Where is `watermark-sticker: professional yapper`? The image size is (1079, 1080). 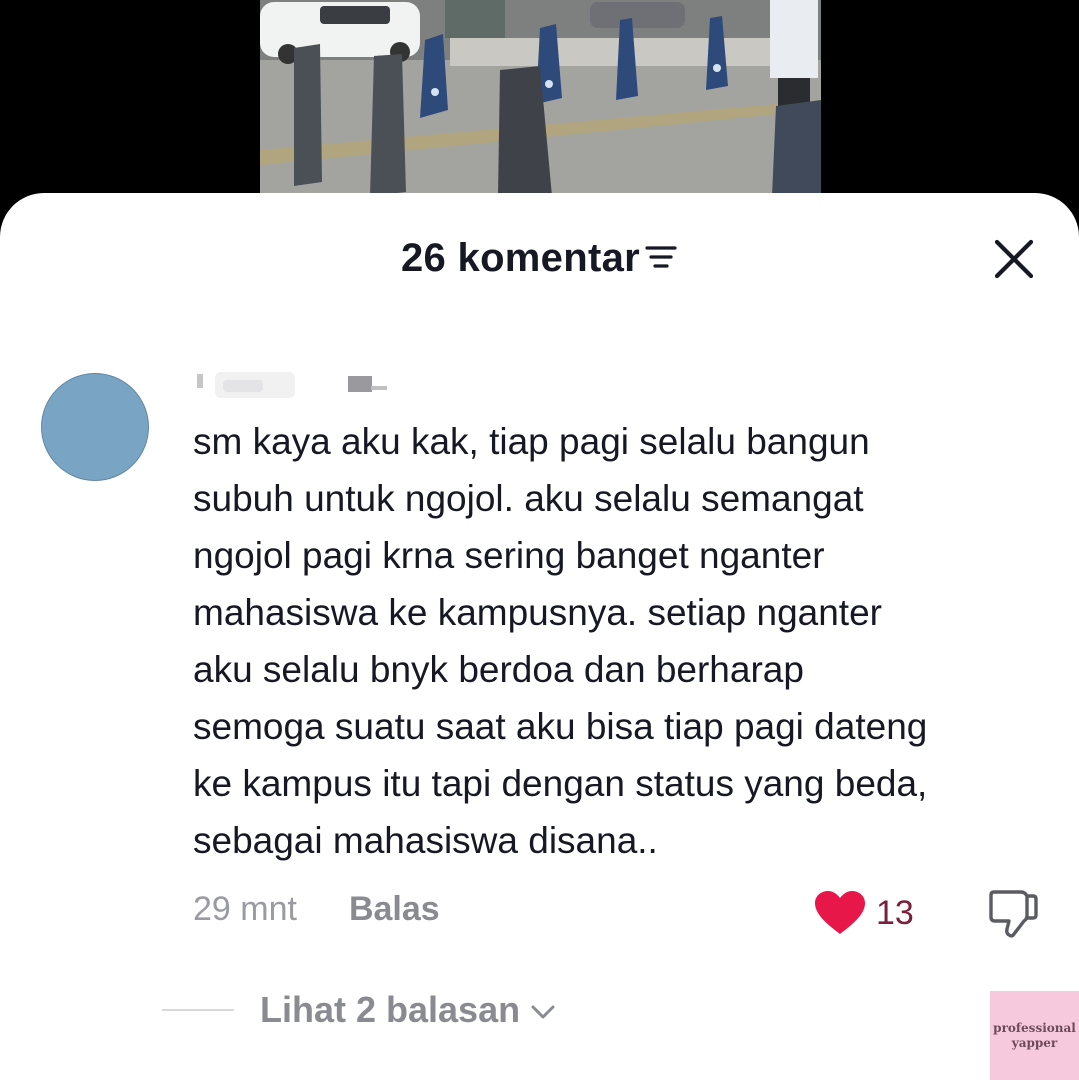 watermark-sticker: professional yapper is located at coordinates (1034, 1035).